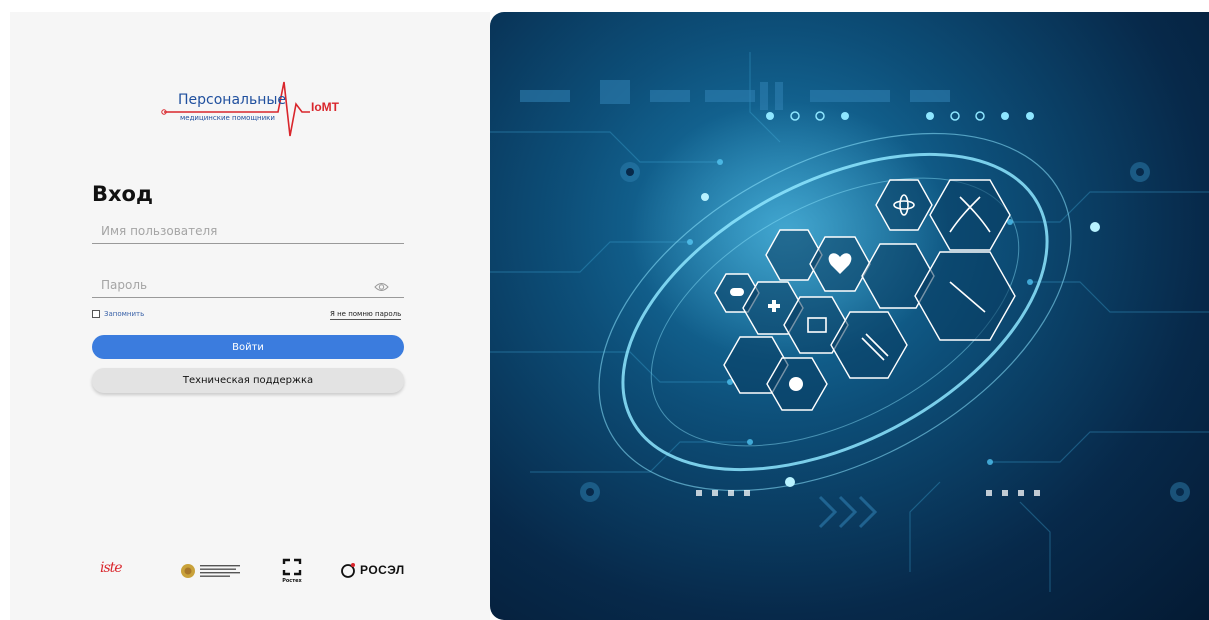  I want to click on remember-label: Запомнить, so click(124, 314).